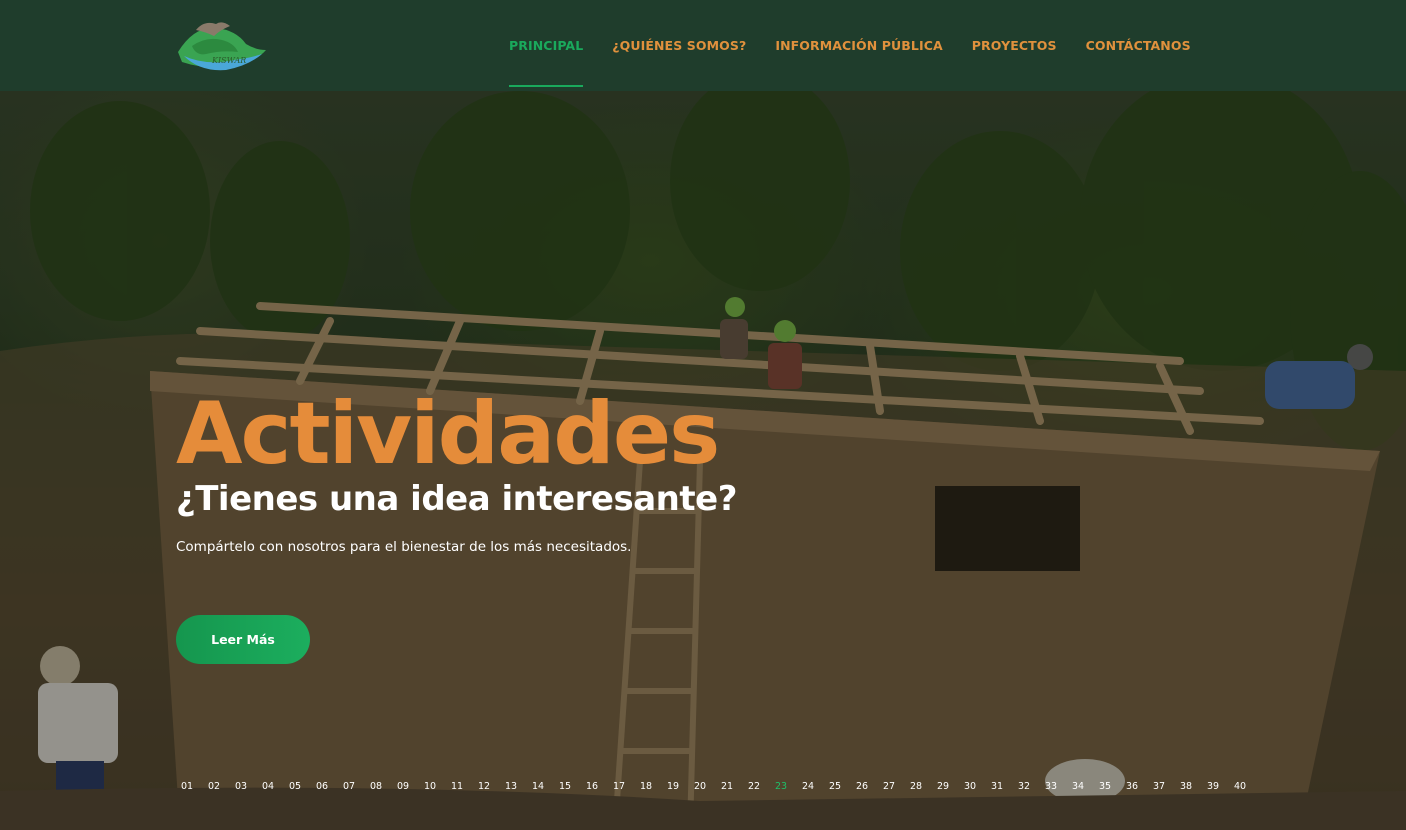 This screenshot has height=830, width=1406. Describe the element at coordinates (376, 786) in the screenshot. I see `pager-item: 08` at that location.